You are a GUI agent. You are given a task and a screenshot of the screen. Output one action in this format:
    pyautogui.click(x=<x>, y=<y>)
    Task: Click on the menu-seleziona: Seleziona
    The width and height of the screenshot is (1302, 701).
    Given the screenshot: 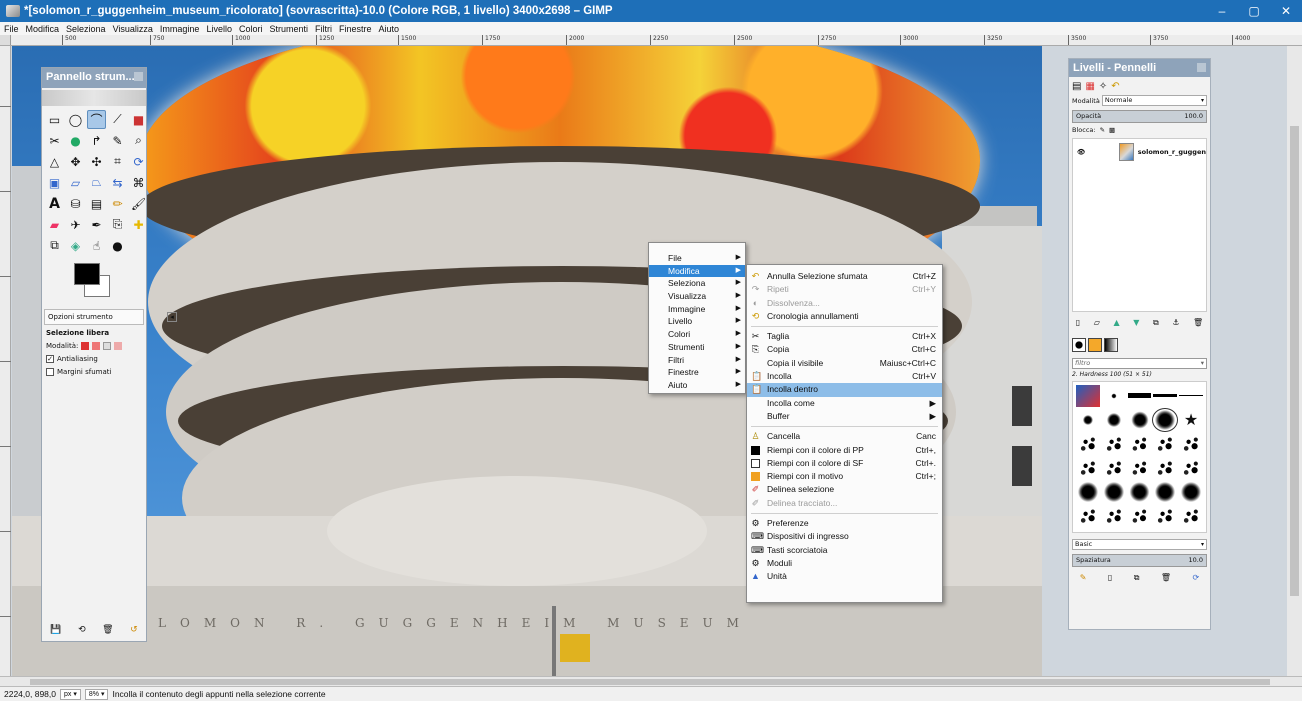 What is the action you would take?
    pyautogui.click(x=86, y=29)
    